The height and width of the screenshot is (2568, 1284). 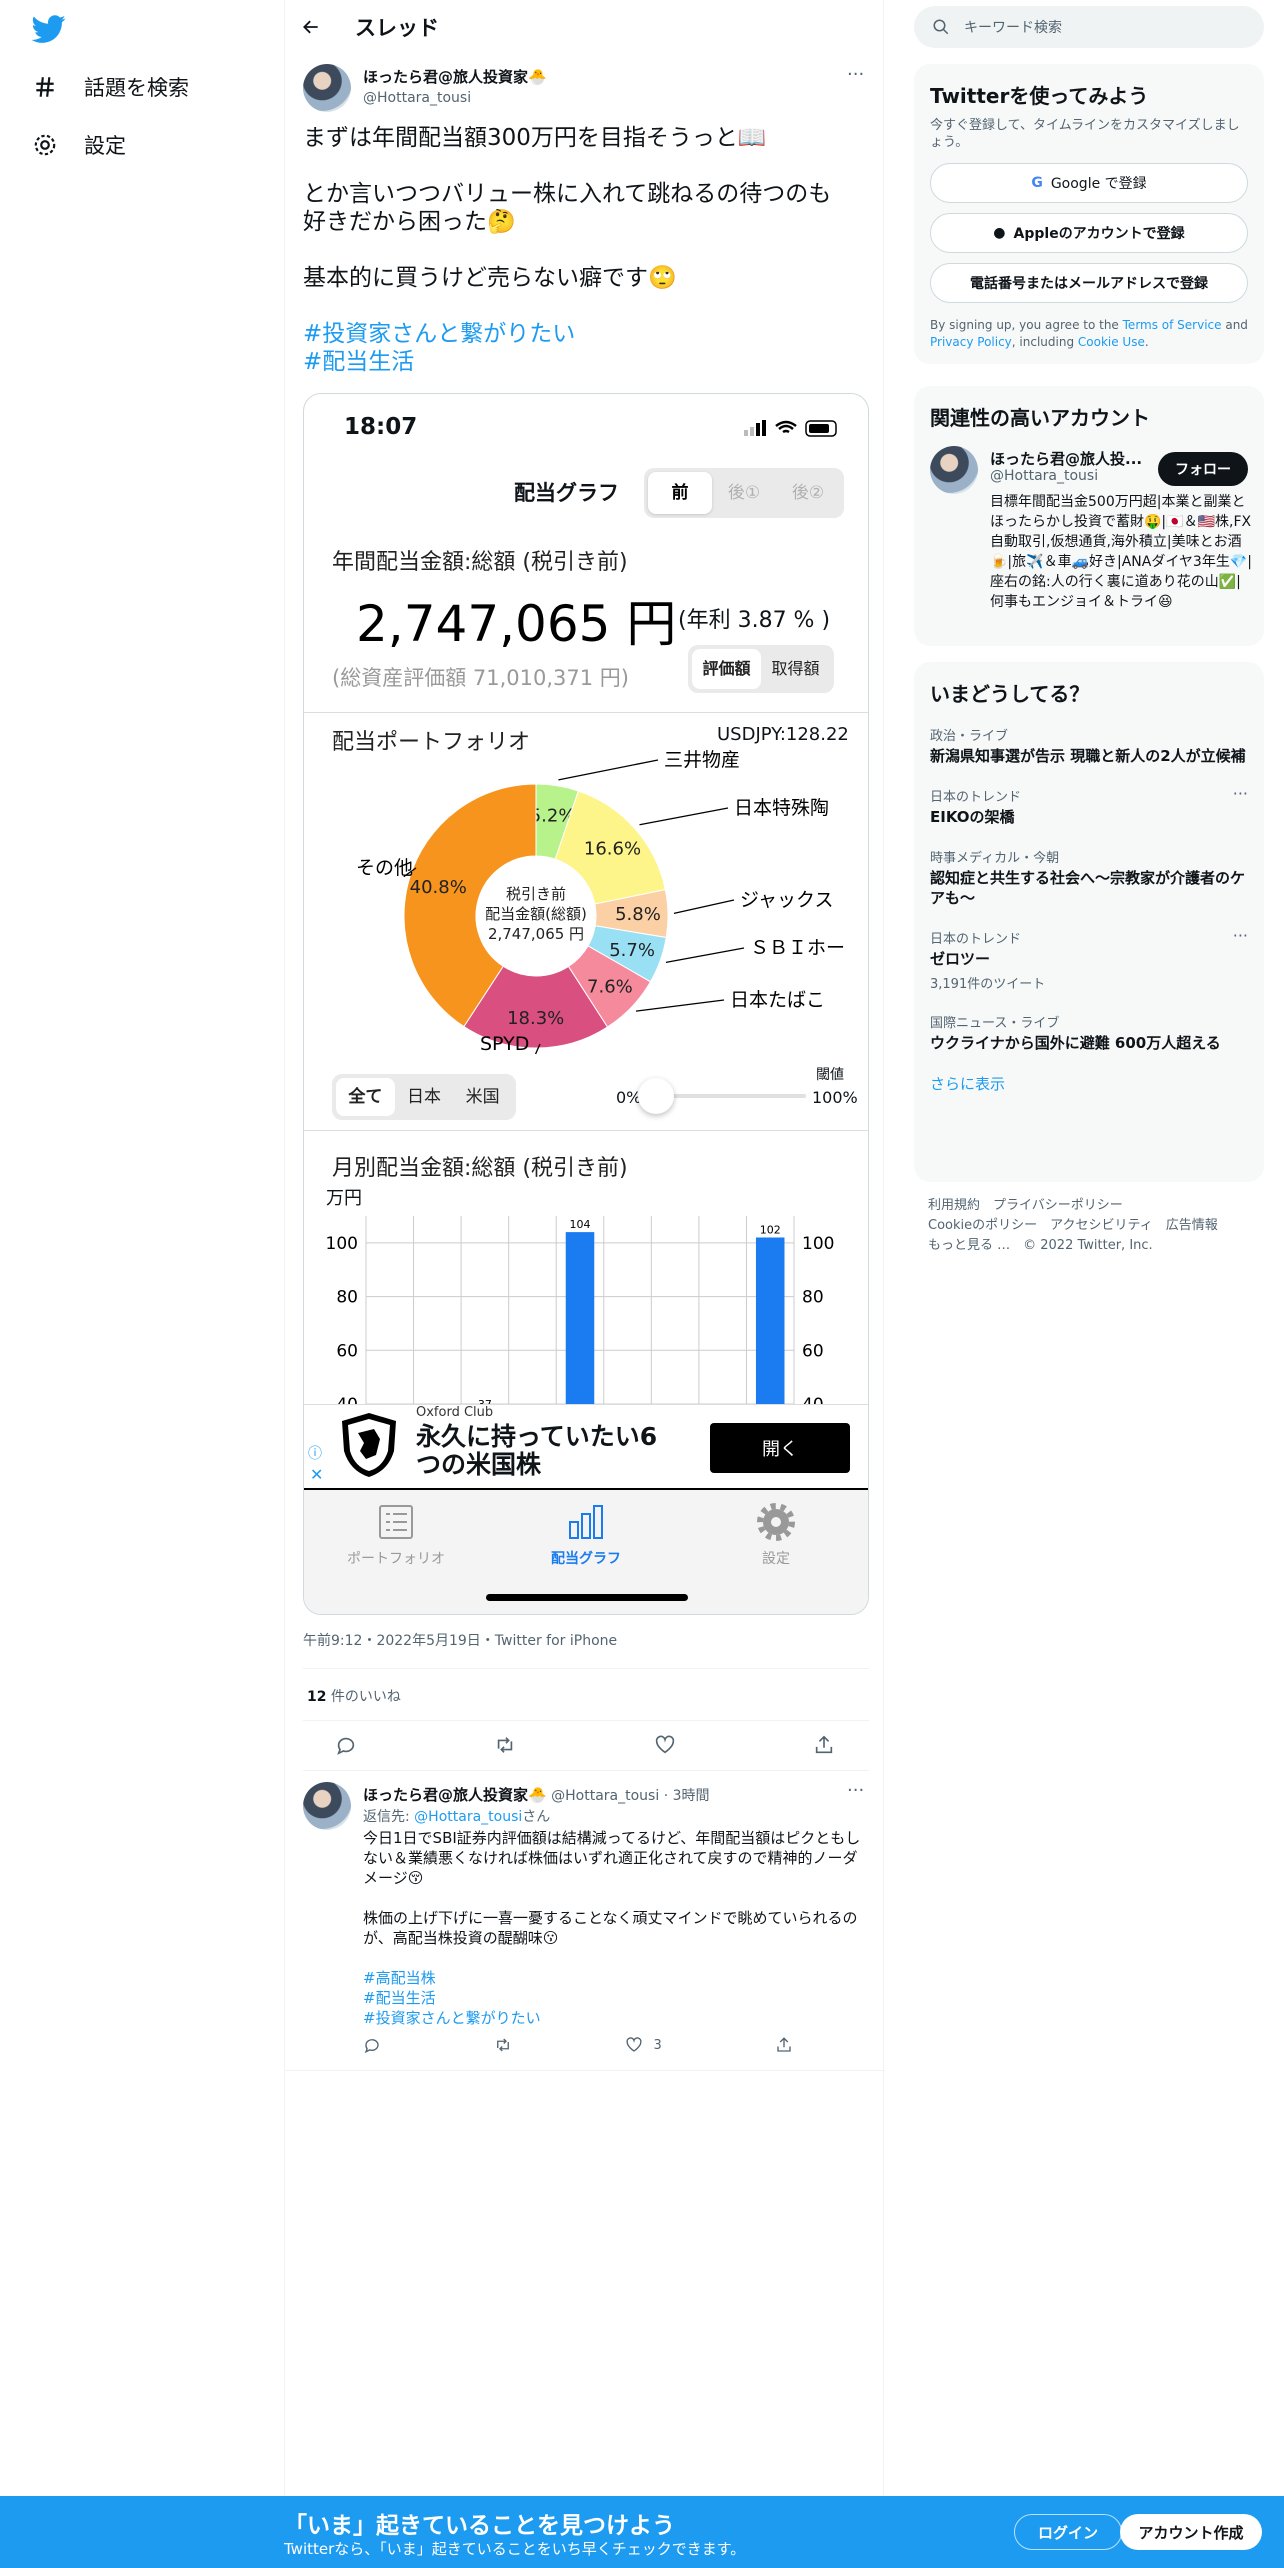 What do you see at coordinates (786, 900) in the screenshot?
I see `pie-slice-label: ジャックス` at bounding box center [786, 900].